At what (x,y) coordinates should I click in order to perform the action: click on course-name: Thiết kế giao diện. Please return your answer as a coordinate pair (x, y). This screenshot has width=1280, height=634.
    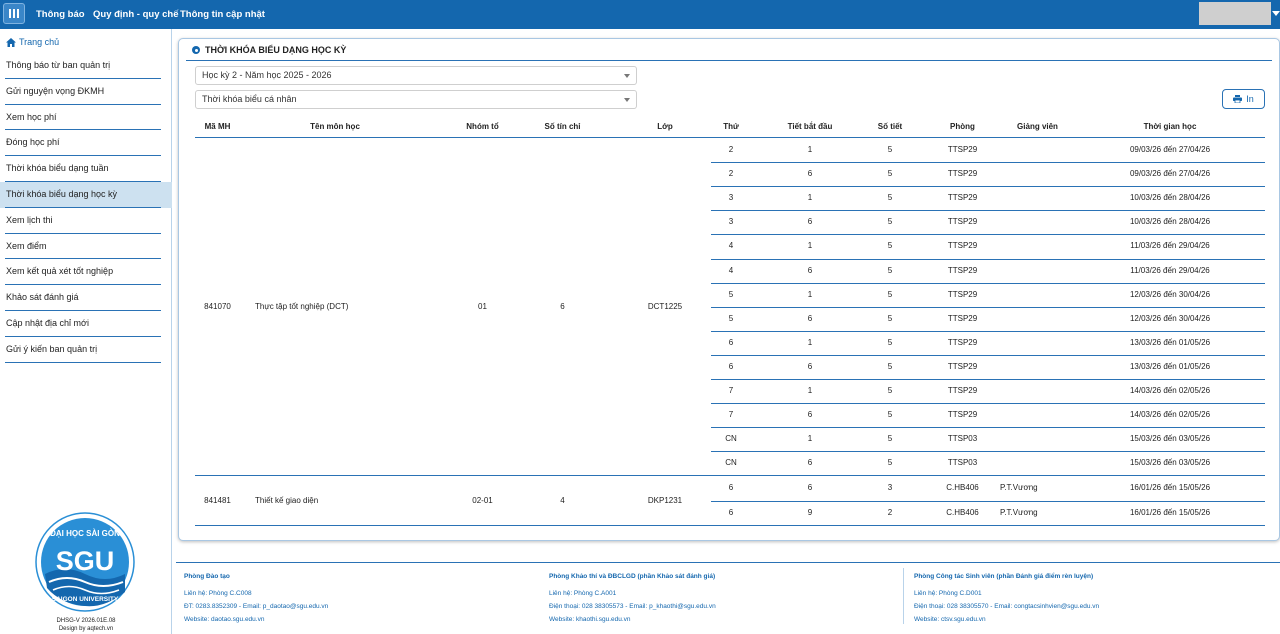
    Looking at the image, I should click on (287, 500).